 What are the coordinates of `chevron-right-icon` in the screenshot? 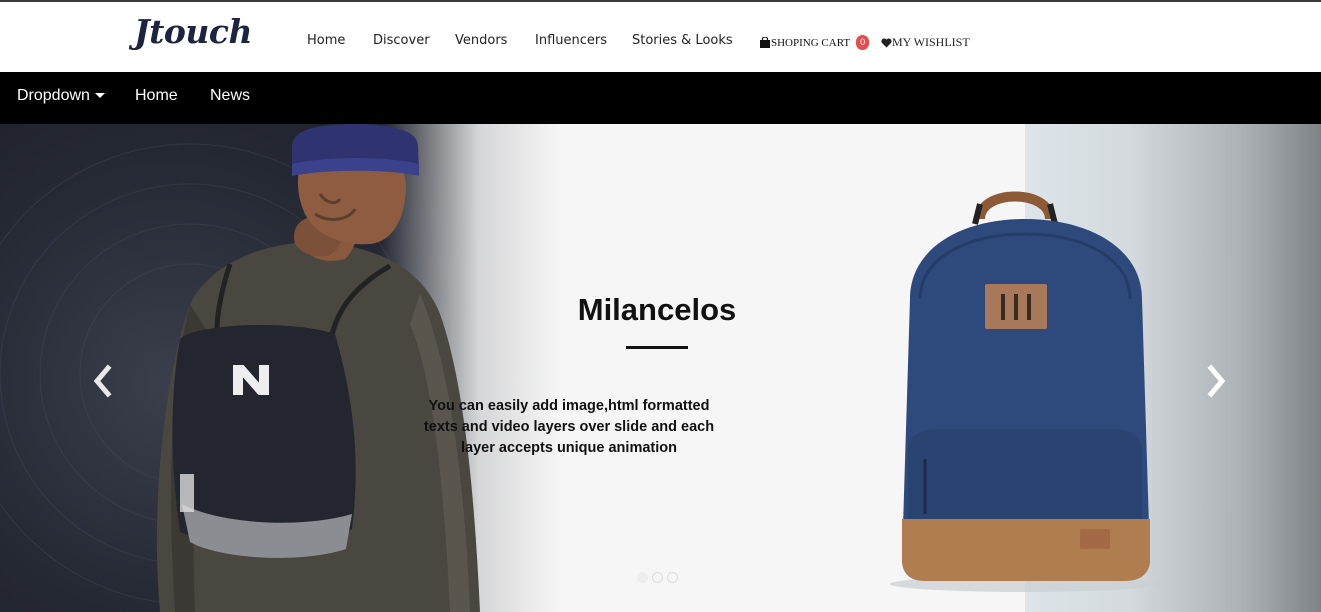 It's located at (1216, 381).